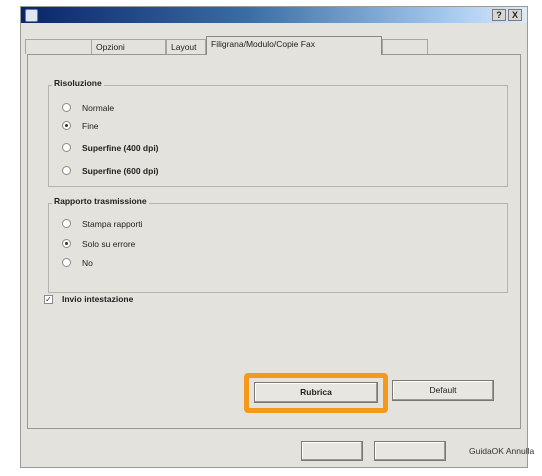 Image resolution: width=542 pixels, height=476 pixels. What do you see at coordinates (78, 83) in the screenshot?
I see `resolution-title: Risoluzione` at bounding box center [78, 83].